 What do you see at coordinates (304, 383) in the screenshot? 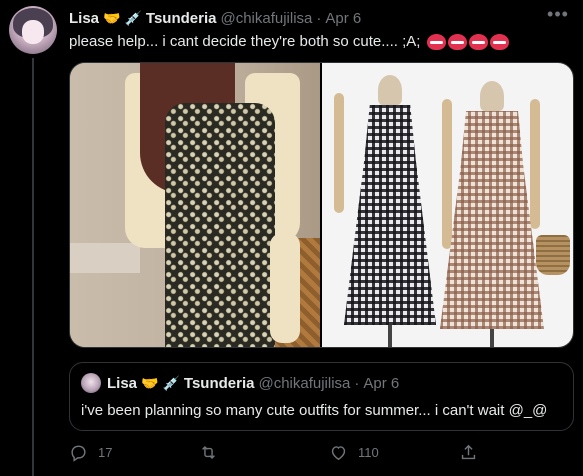
I see `quoted-author-handle: @chikafujilisa` at bounding box center [304, 383].